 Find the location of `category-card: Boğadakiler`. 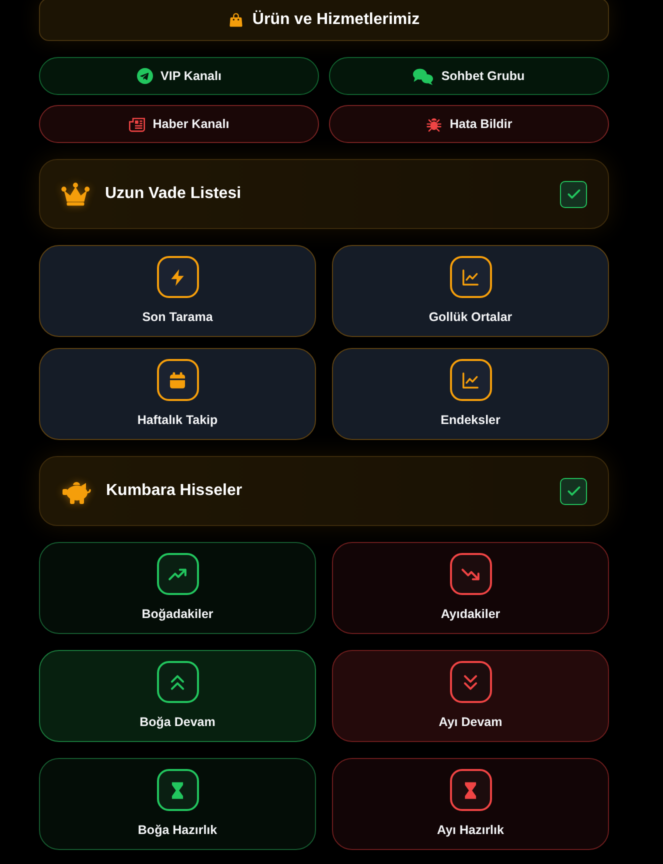

category-card: Boğadakiler is located at coordinates (177, 588).